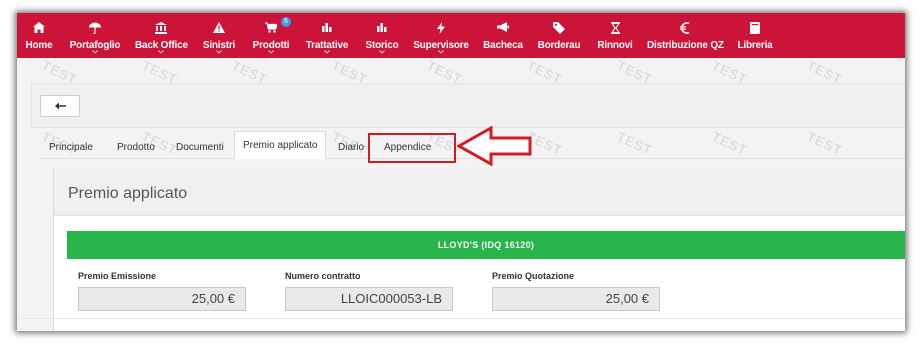  What do you see at coordinates (615, 35) in the screenshot?
I see `nav-item-rinnovi: Rinnovi` at bounding box center [615, 35].